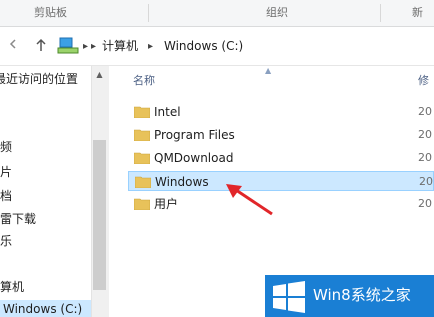  Describe the element at coordinates (281, 135) in the screenshot. I see `file-row: Program Files 20` at that location.